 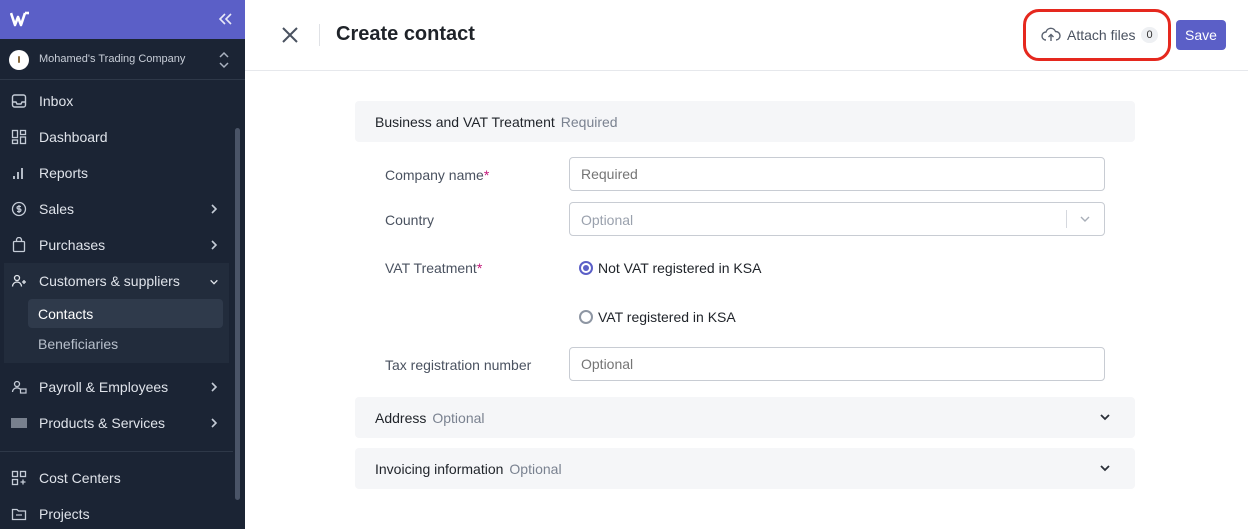 I want to click on company-switcher: Mohamed's Trading Company, so click(x=122, y=60).